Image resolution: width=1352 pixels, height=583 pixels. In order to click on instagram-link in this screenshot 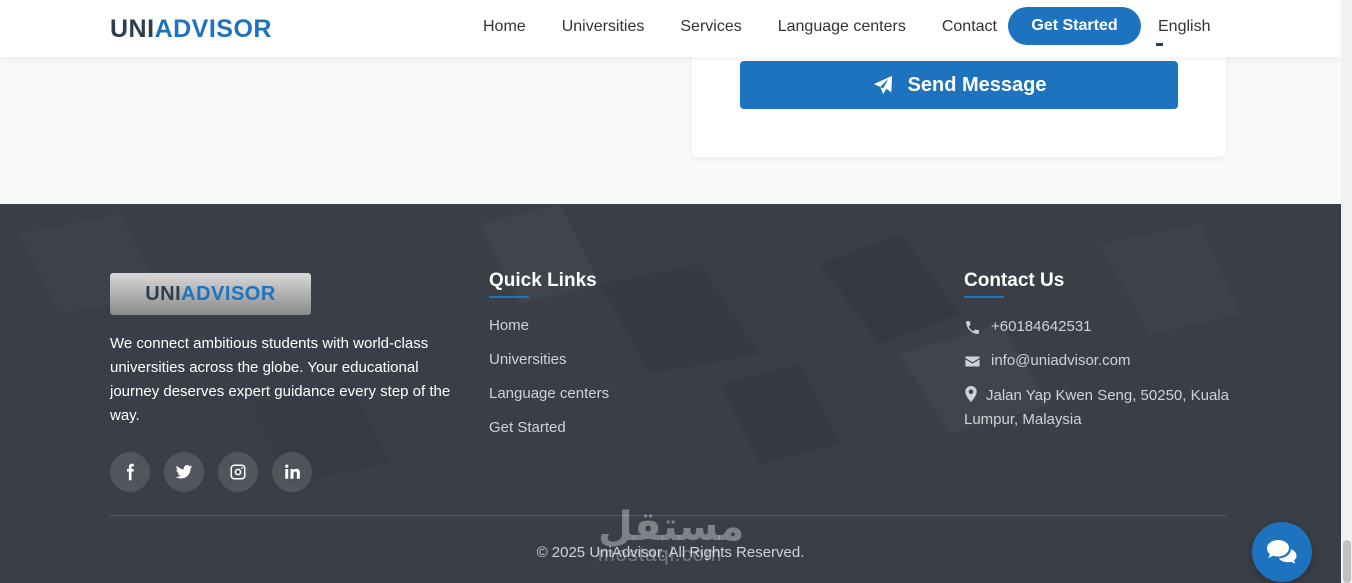, I will do `click(238, 472)`.